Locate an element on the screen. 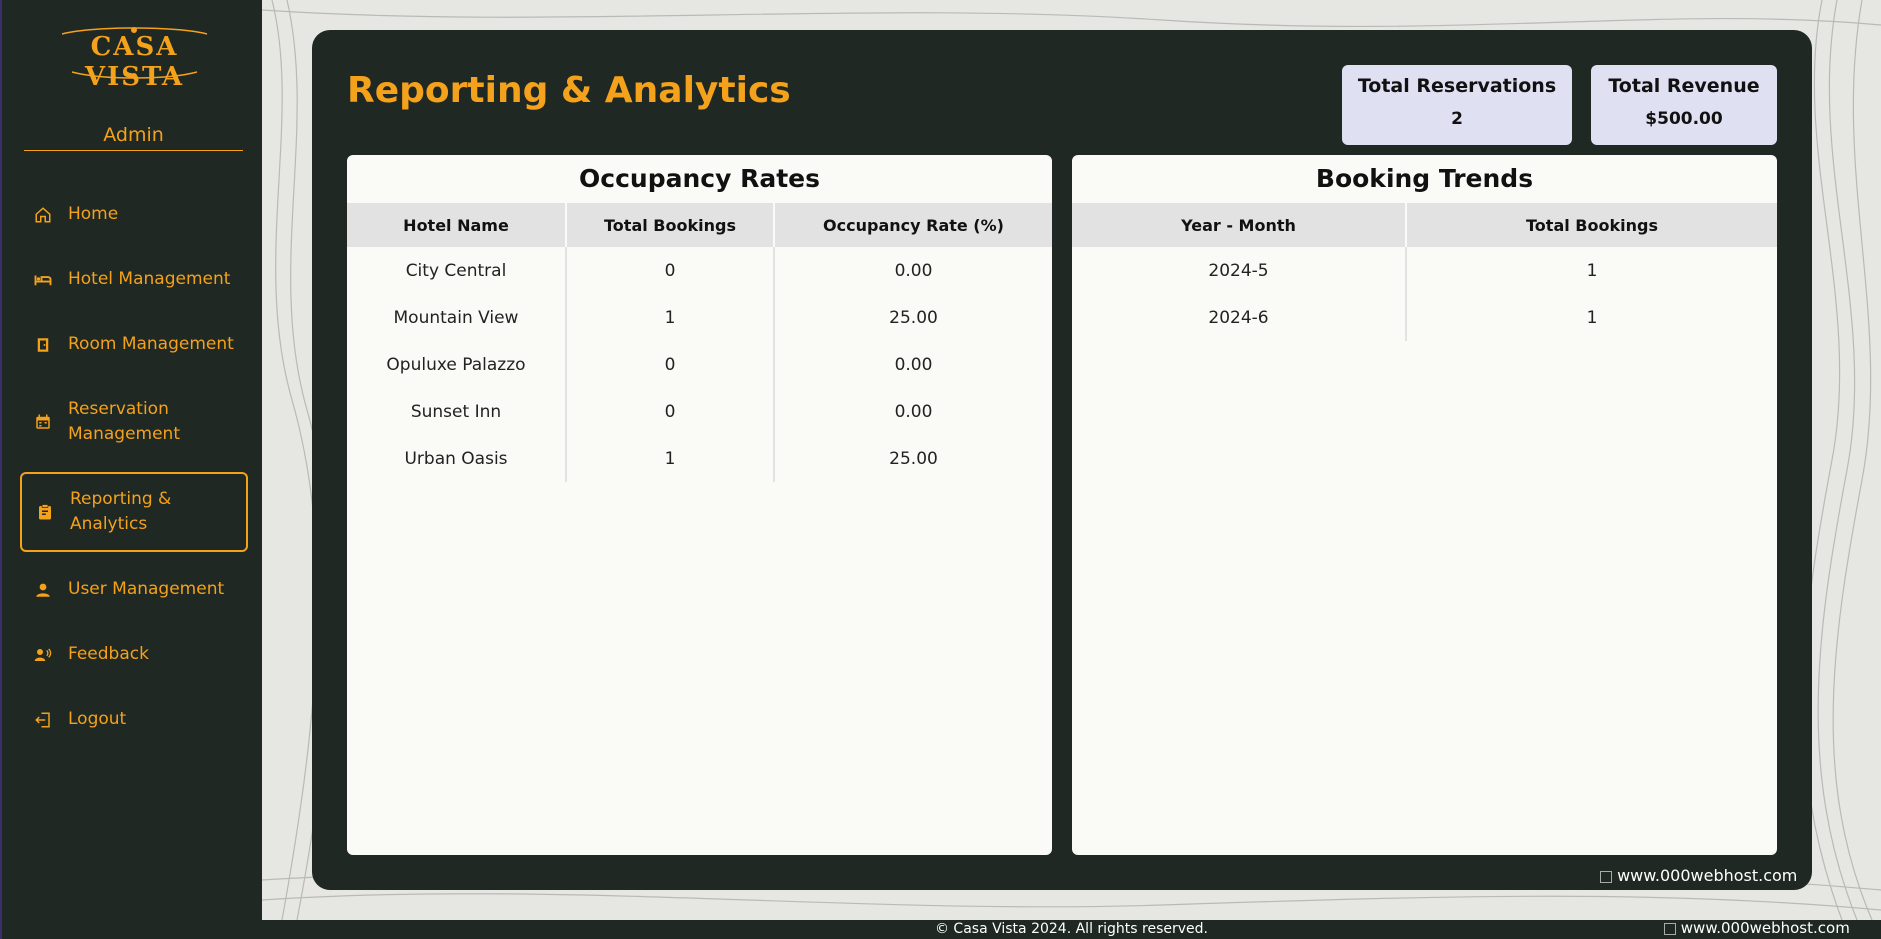 The width and height of the screenshot is (1881, 939). copyright-text: © Casa Vista 2024. All rights reserved. is located at coordinates (1071, 929).